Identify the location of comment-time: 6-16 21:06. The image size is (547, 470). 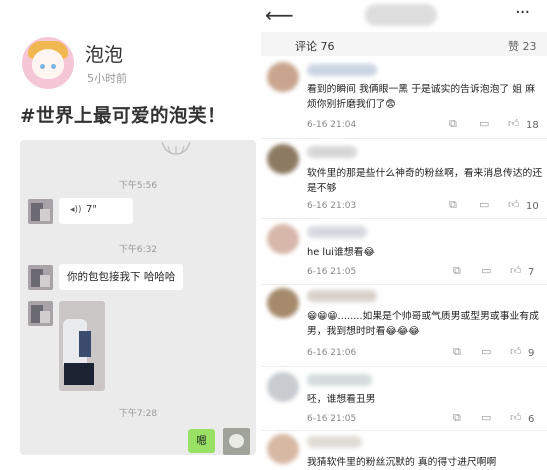
(332, 353).